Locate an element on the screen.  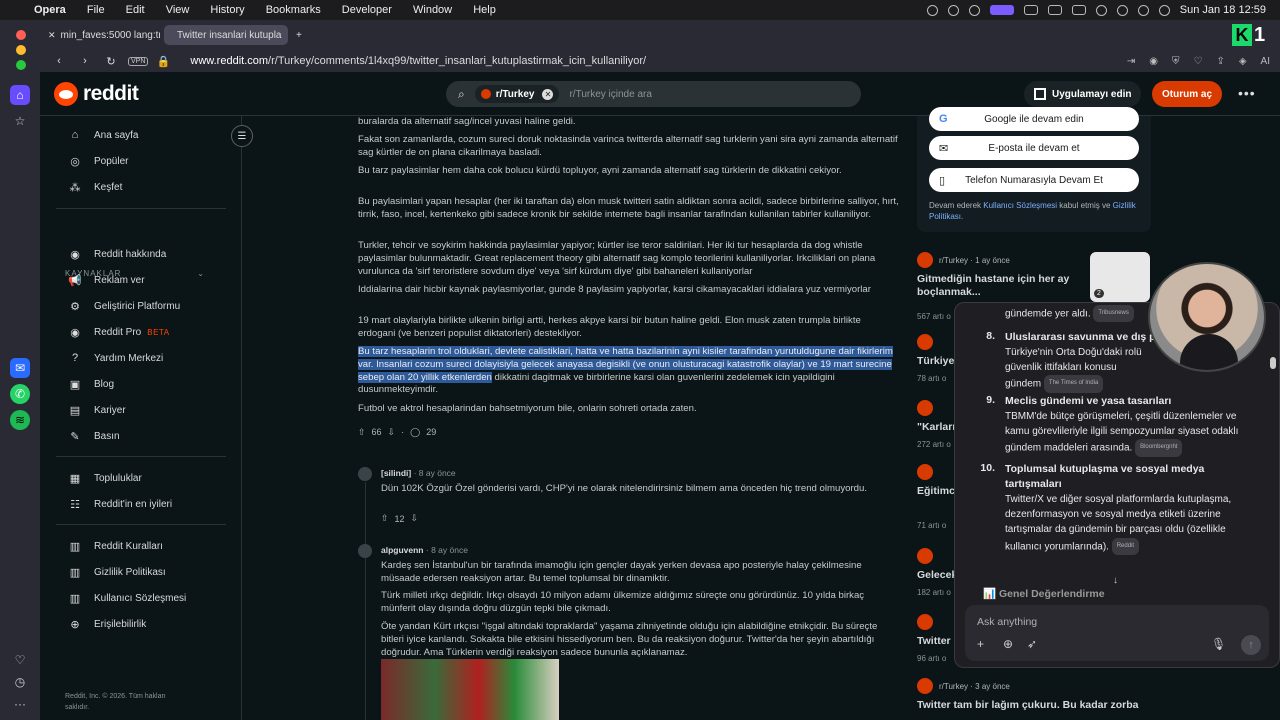
comment-icon: ◯ is located at coordinates (415, 432).